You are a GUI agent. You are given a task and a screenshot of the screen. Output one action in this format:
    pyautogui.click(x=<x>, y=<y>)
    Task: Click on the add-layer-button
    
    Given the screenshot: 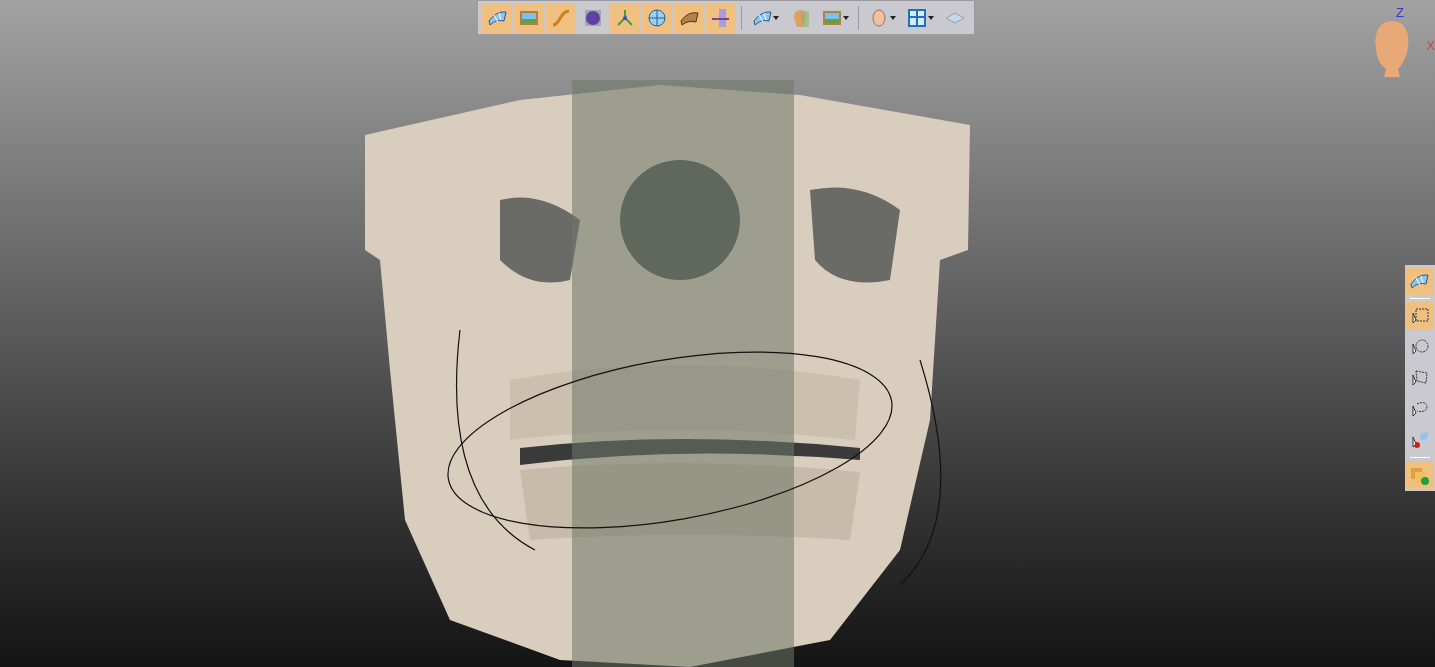 What is the action you would take?
    pyautogui.click(x=1419, y=475)
    